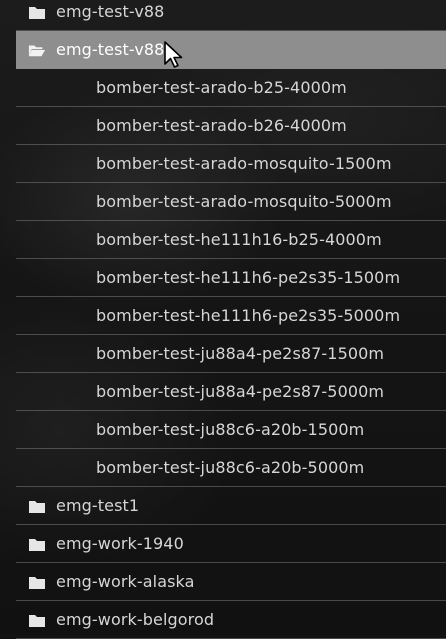 The image size is (446, 639). I want to click on mission-item: bomber-test-ju88c6-a20b-1500m, so click(231, 430).